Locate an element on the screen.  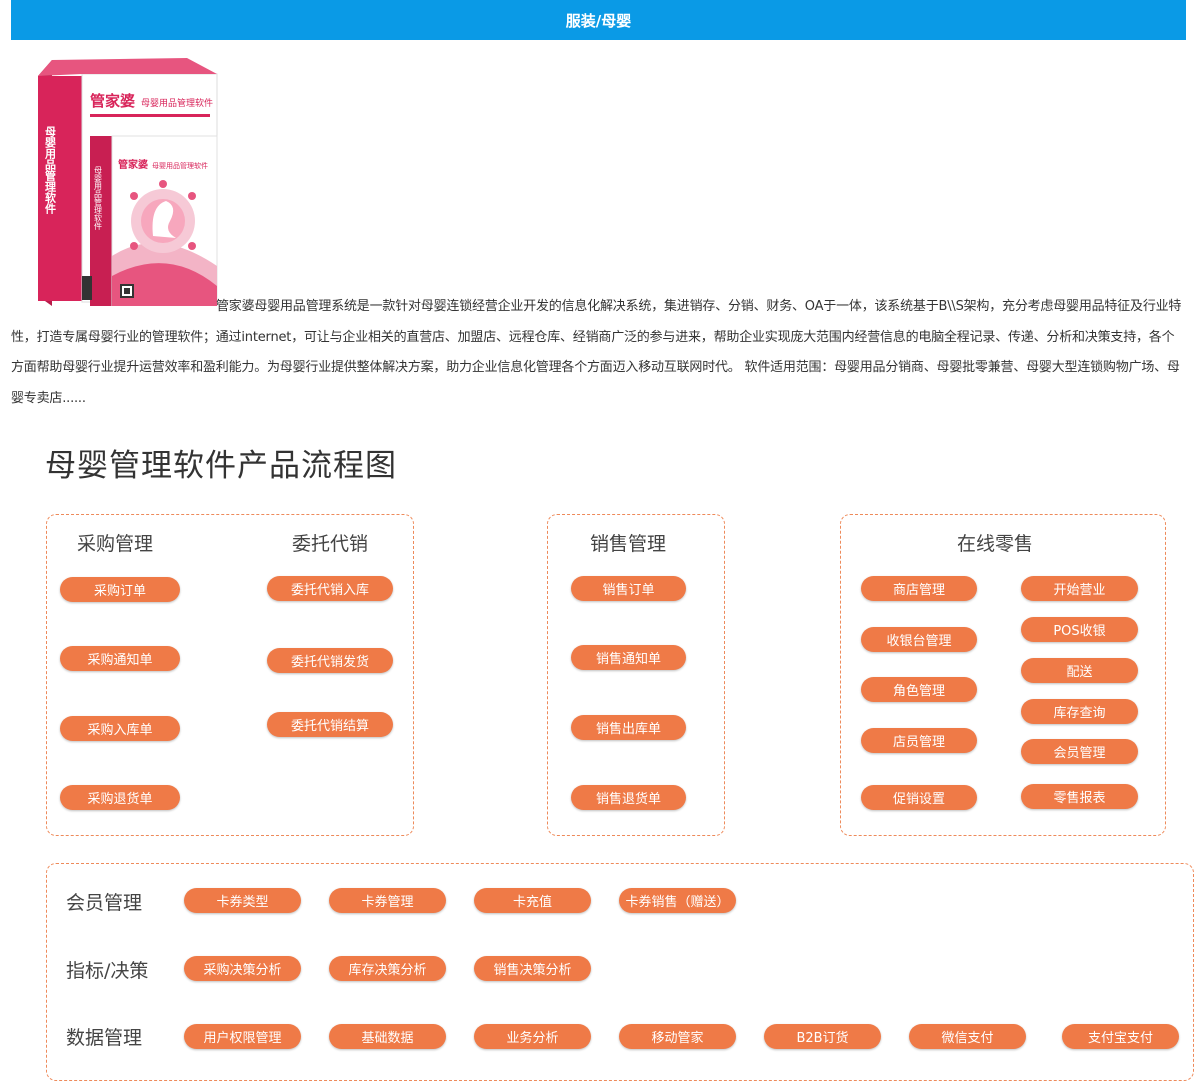
card-sale-button: 卡券销售（赠送） is located at coordinates (677, 900).